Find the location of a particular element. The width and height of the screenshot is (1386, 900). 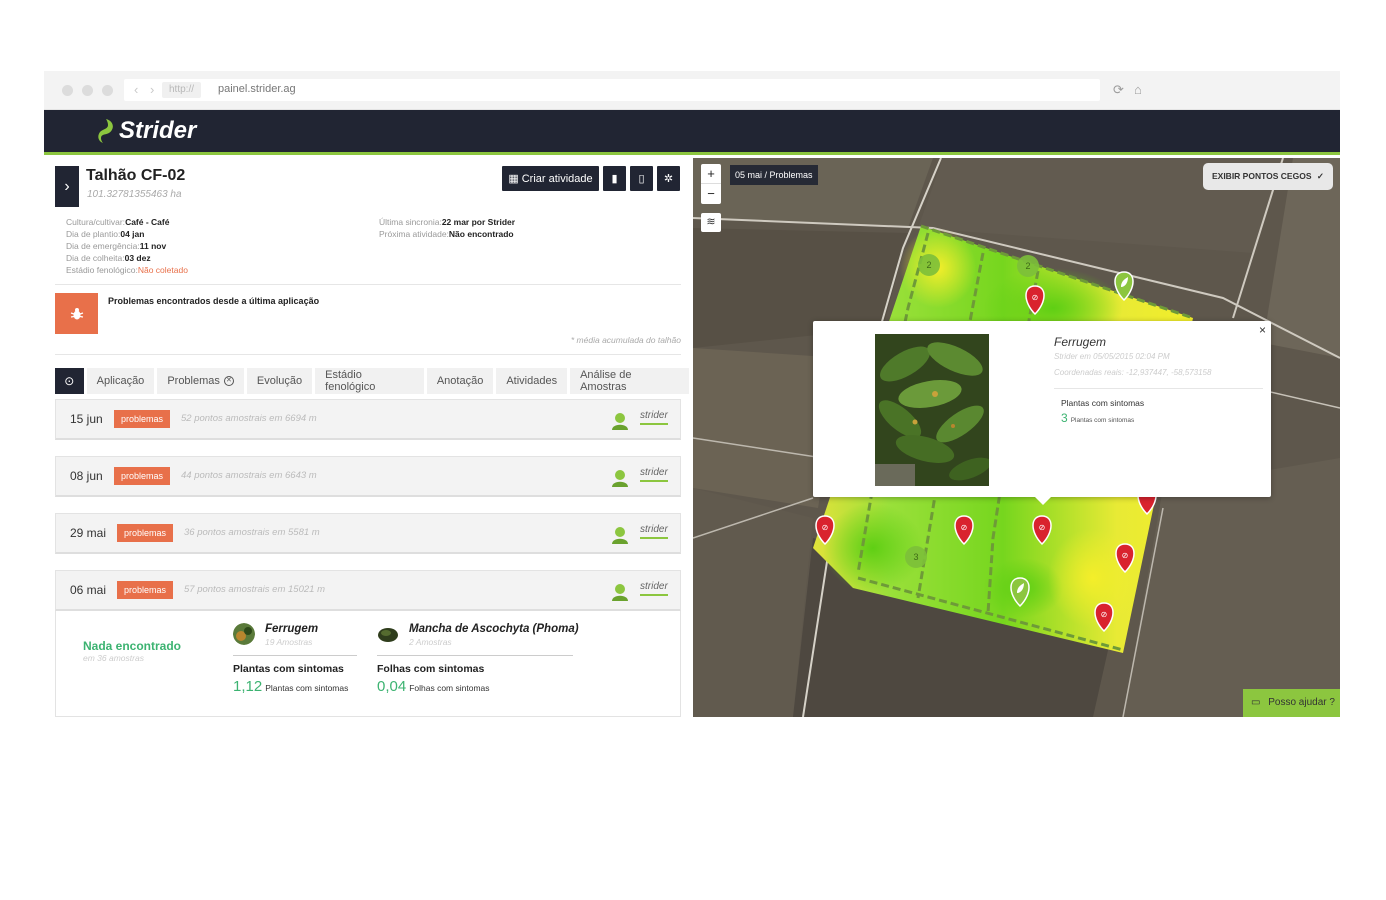

zoom-control: + − is located at coordinates (711, 184).